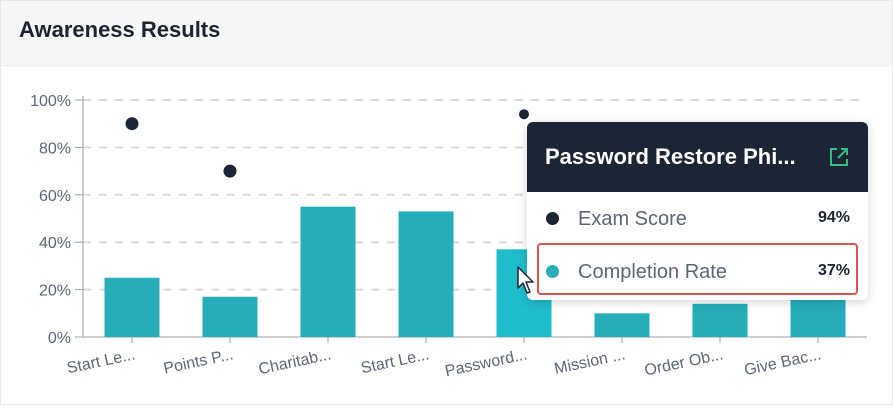  What do you see at coordinates (55, 243) in the screenshot?
I see `y-tick-label: 40%` at bounding box center [55, 243].